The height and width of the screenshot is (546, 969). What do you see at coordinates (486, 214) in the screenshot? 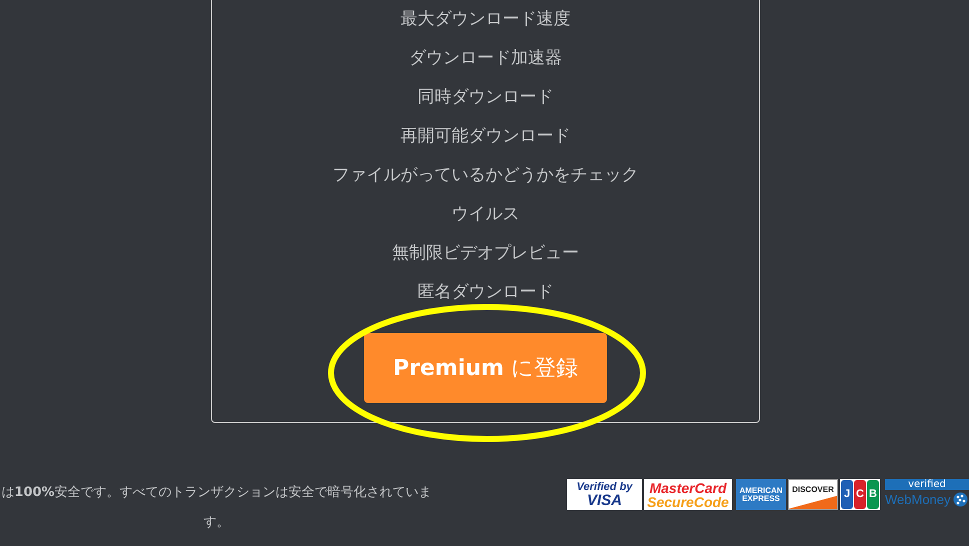
I see `feature-item: ウイルス` at bounding box center [486, 214].